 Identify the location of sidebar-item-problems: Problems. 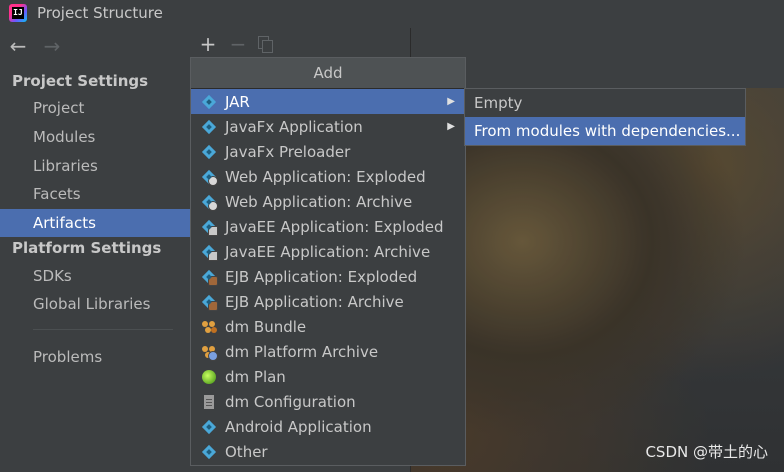
(95, 357).